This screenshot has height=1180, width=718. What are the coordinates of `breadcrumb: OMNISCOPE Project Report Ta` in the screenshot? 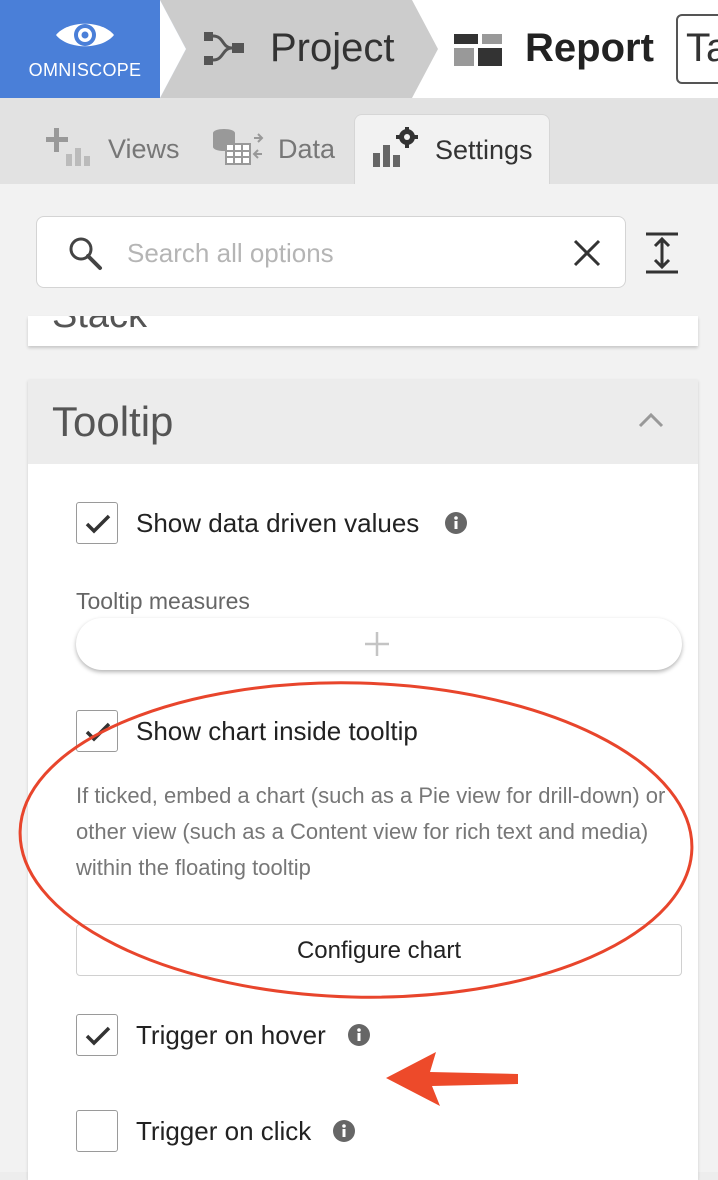 It's located at (359, 50).